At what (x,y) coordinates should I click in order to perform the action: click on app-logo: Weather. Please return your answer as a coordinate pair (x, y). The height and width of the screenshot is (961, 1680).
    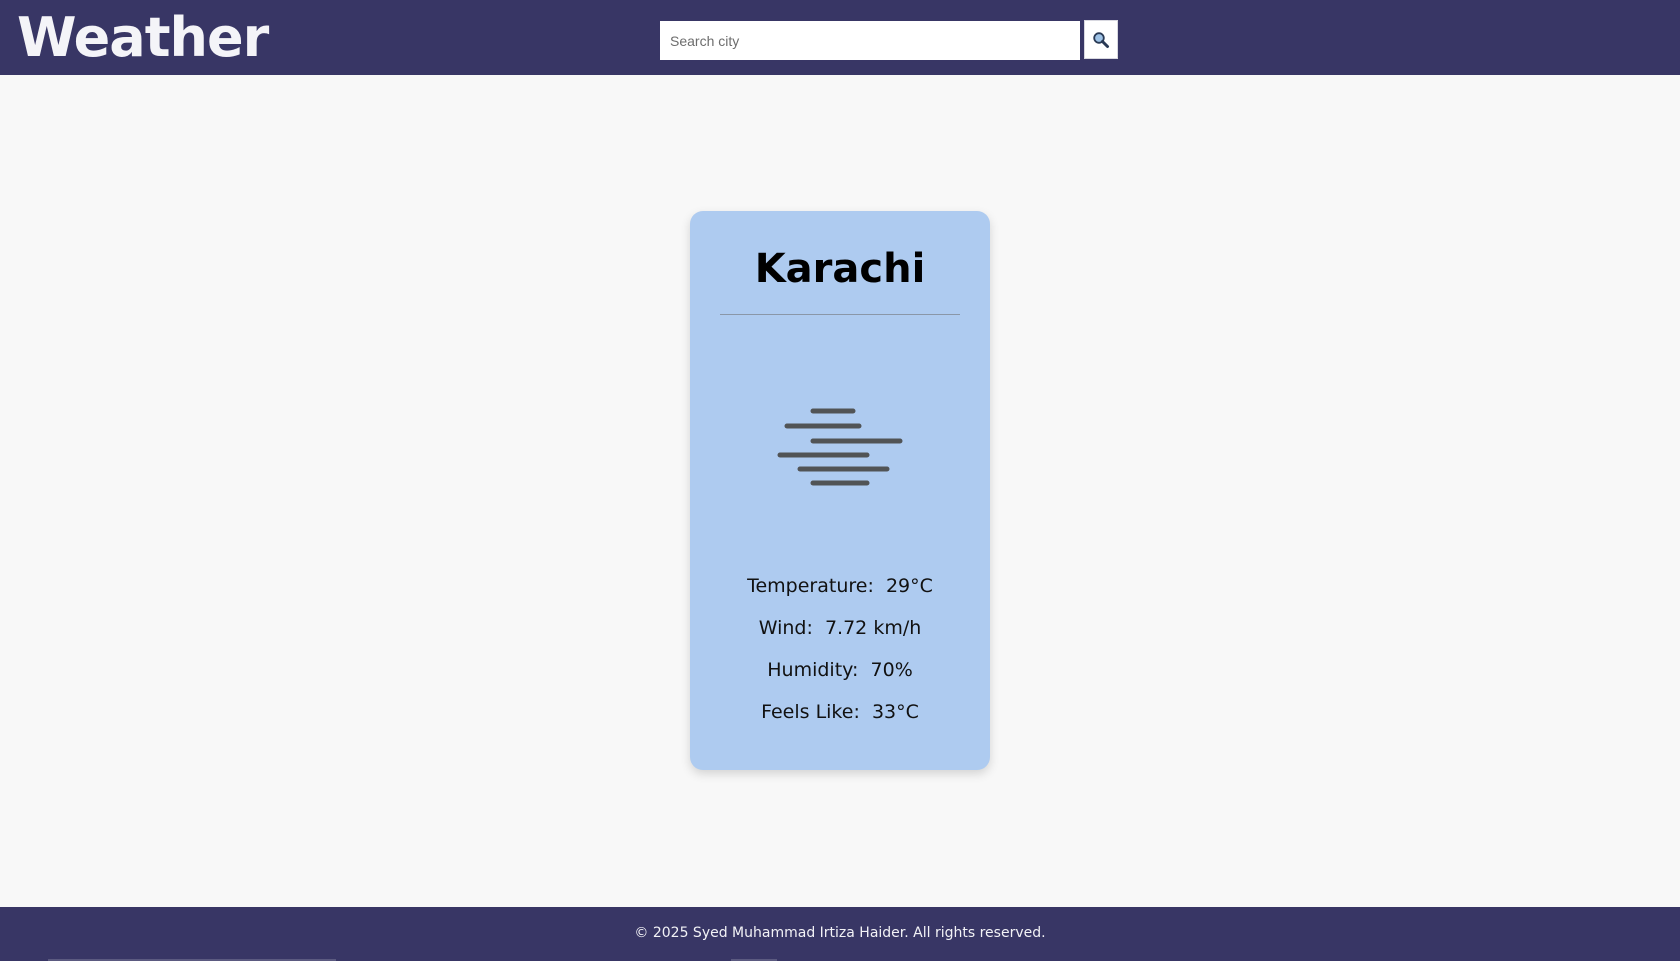
    Looking at the image, I should click on (143, 37).